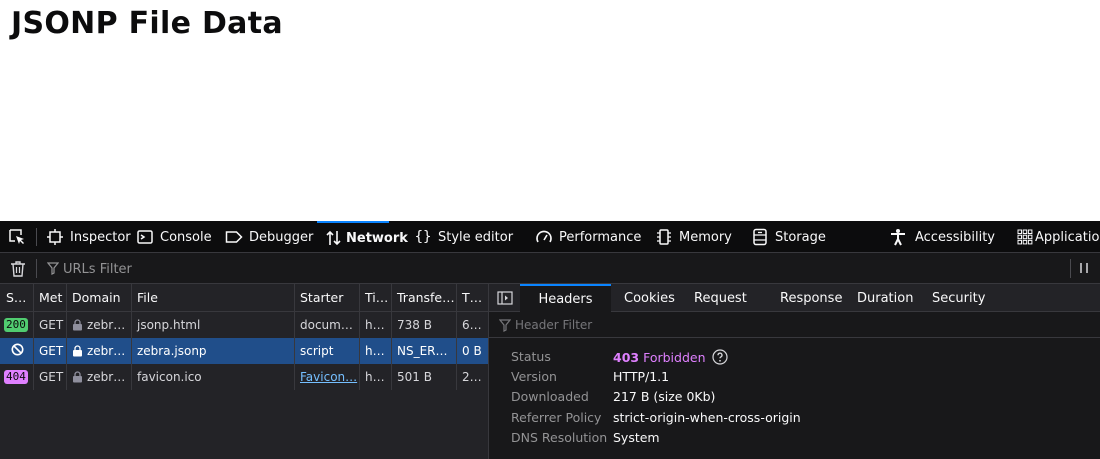  Describe the element at coordinates (212, 297) in the screenshot. I see `column-header-file: File` at that location.